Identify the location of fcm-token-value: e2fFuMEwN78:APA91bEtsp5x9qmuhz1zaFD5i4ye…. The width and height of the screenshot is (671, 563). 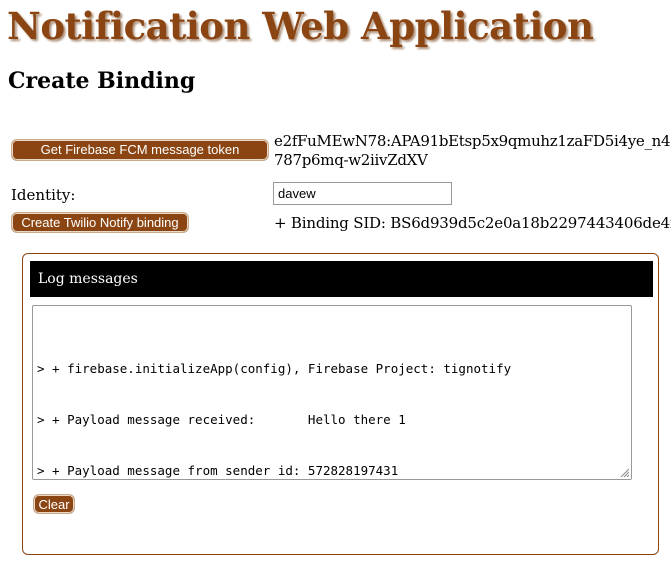
(472, 150).